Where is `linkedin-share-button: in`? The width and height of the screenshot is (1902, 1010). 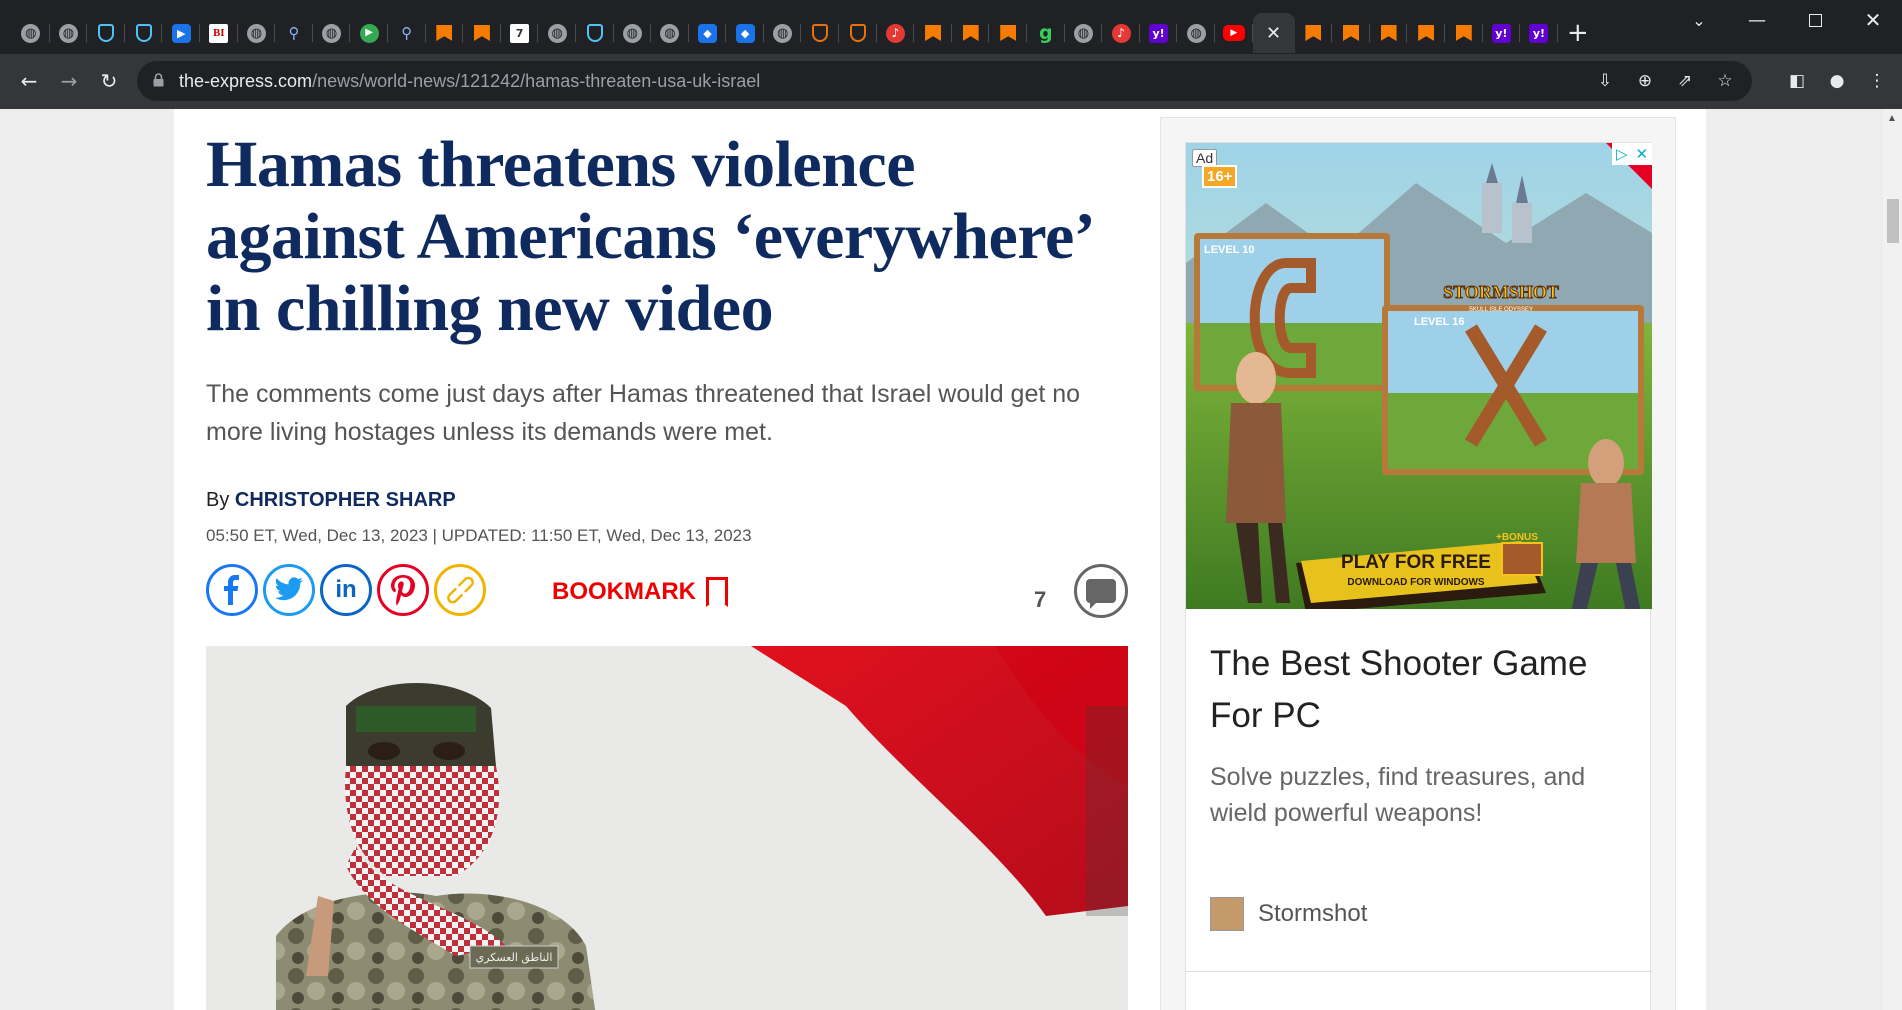
linkedin-share-button: in is located at coordinates (346, 590).